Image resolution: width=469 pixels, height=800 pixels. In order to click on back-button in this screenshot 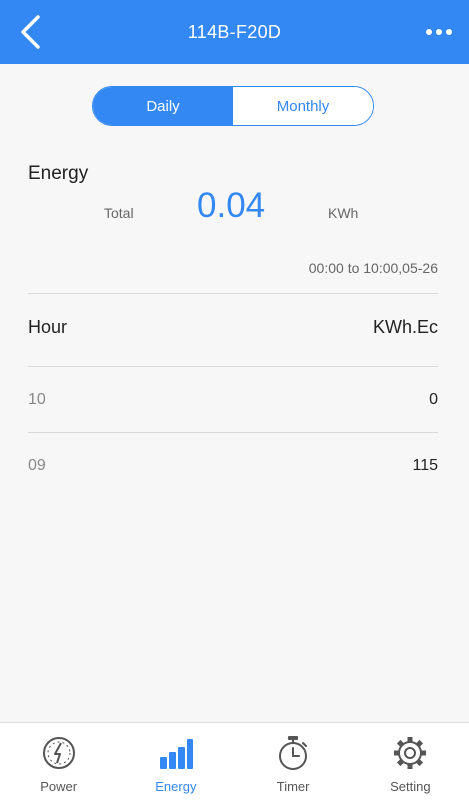, I will do `click(30, 32)`.